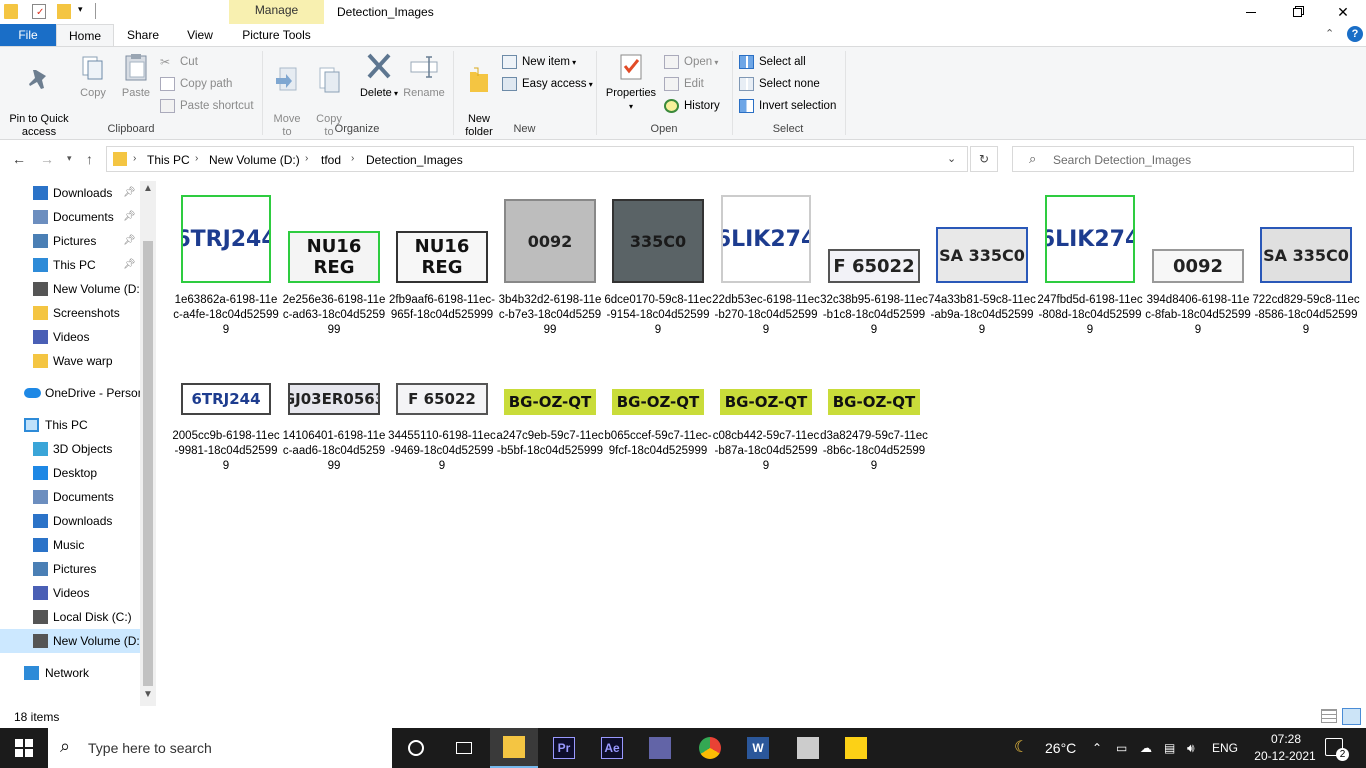 This screenshot has height=768, width=1366. Describe the element at coordinates (550, 265) in the screenshot. I see `file-item: 0092 3b4b32d2-6198-11ec-b7e3-18c04d525999` at that location.